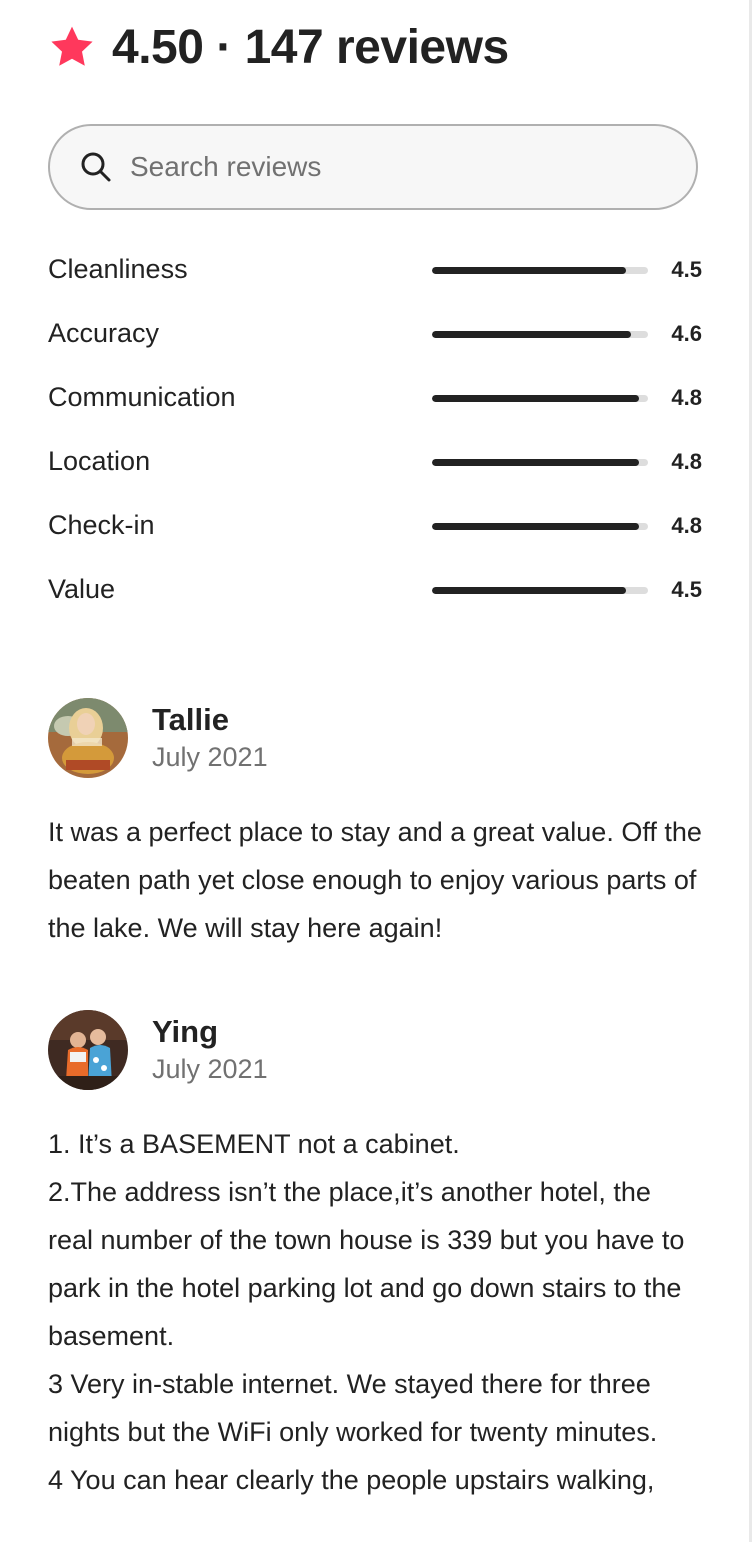 This screenshot has height=1542, width=752. I want to click on rating-row-check-in: Check-in 4.8, so click(375, 528).